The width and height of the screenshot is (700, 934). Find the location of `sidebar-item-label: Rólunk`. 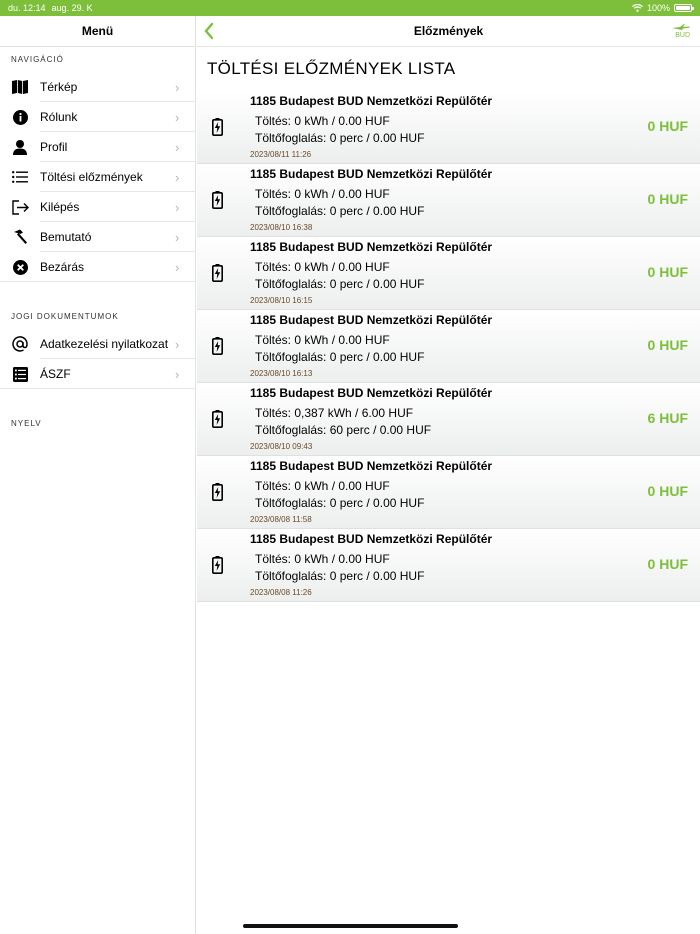

sidebar-item-label: Rólunk is located at coordinates (59, 117).